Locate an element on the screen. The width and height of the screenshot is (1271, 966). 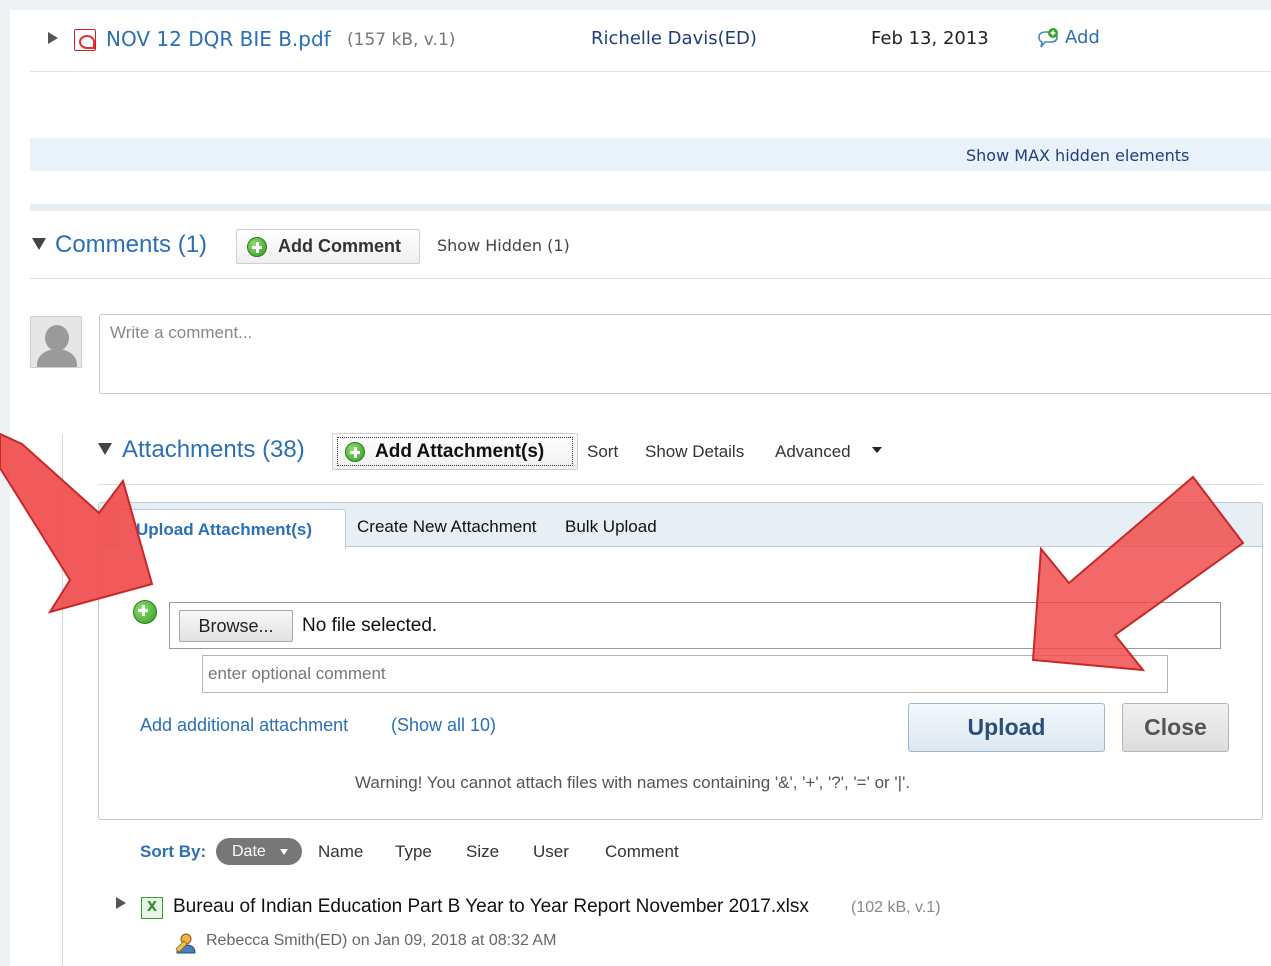
sort-by-label: Sort By: is located at coordinates (173, 851).